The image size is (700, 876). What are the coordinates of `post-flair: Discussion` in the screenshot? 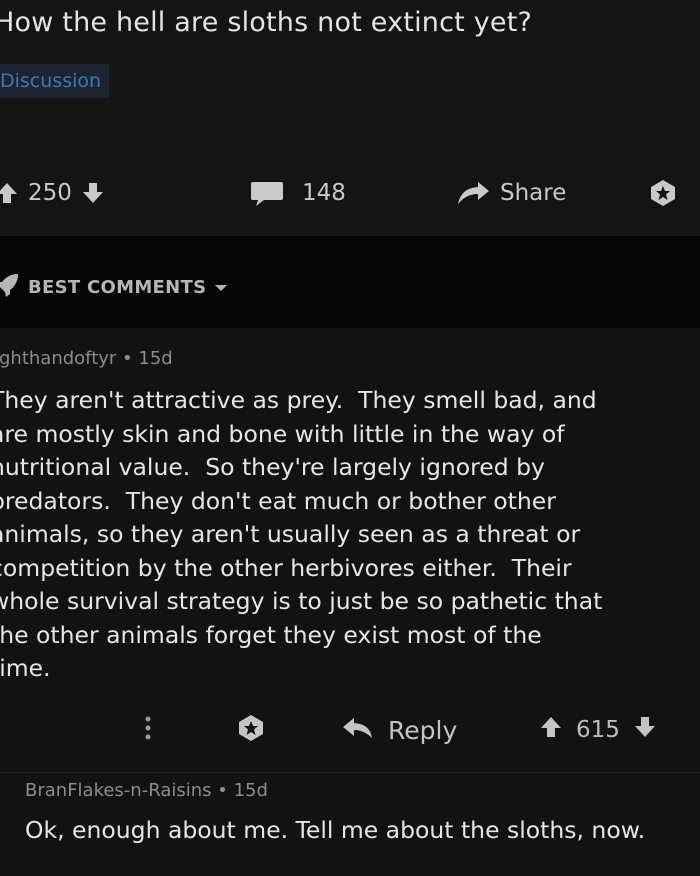 It's located at (55, 81).